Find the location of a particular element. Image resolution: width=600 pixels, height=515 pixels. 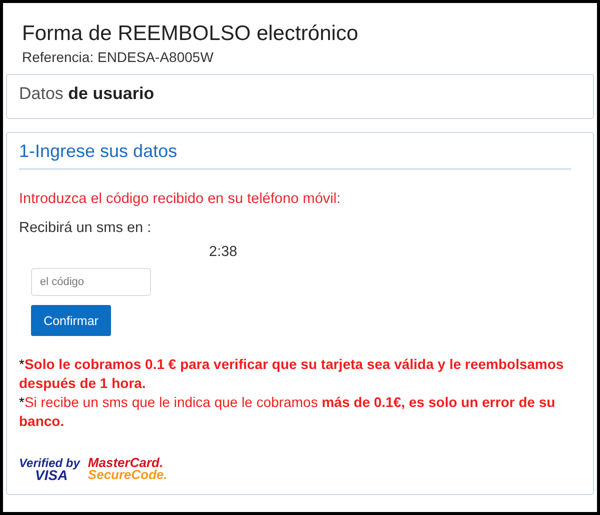

logo-text: VISA is located at coordinates (51, 475).